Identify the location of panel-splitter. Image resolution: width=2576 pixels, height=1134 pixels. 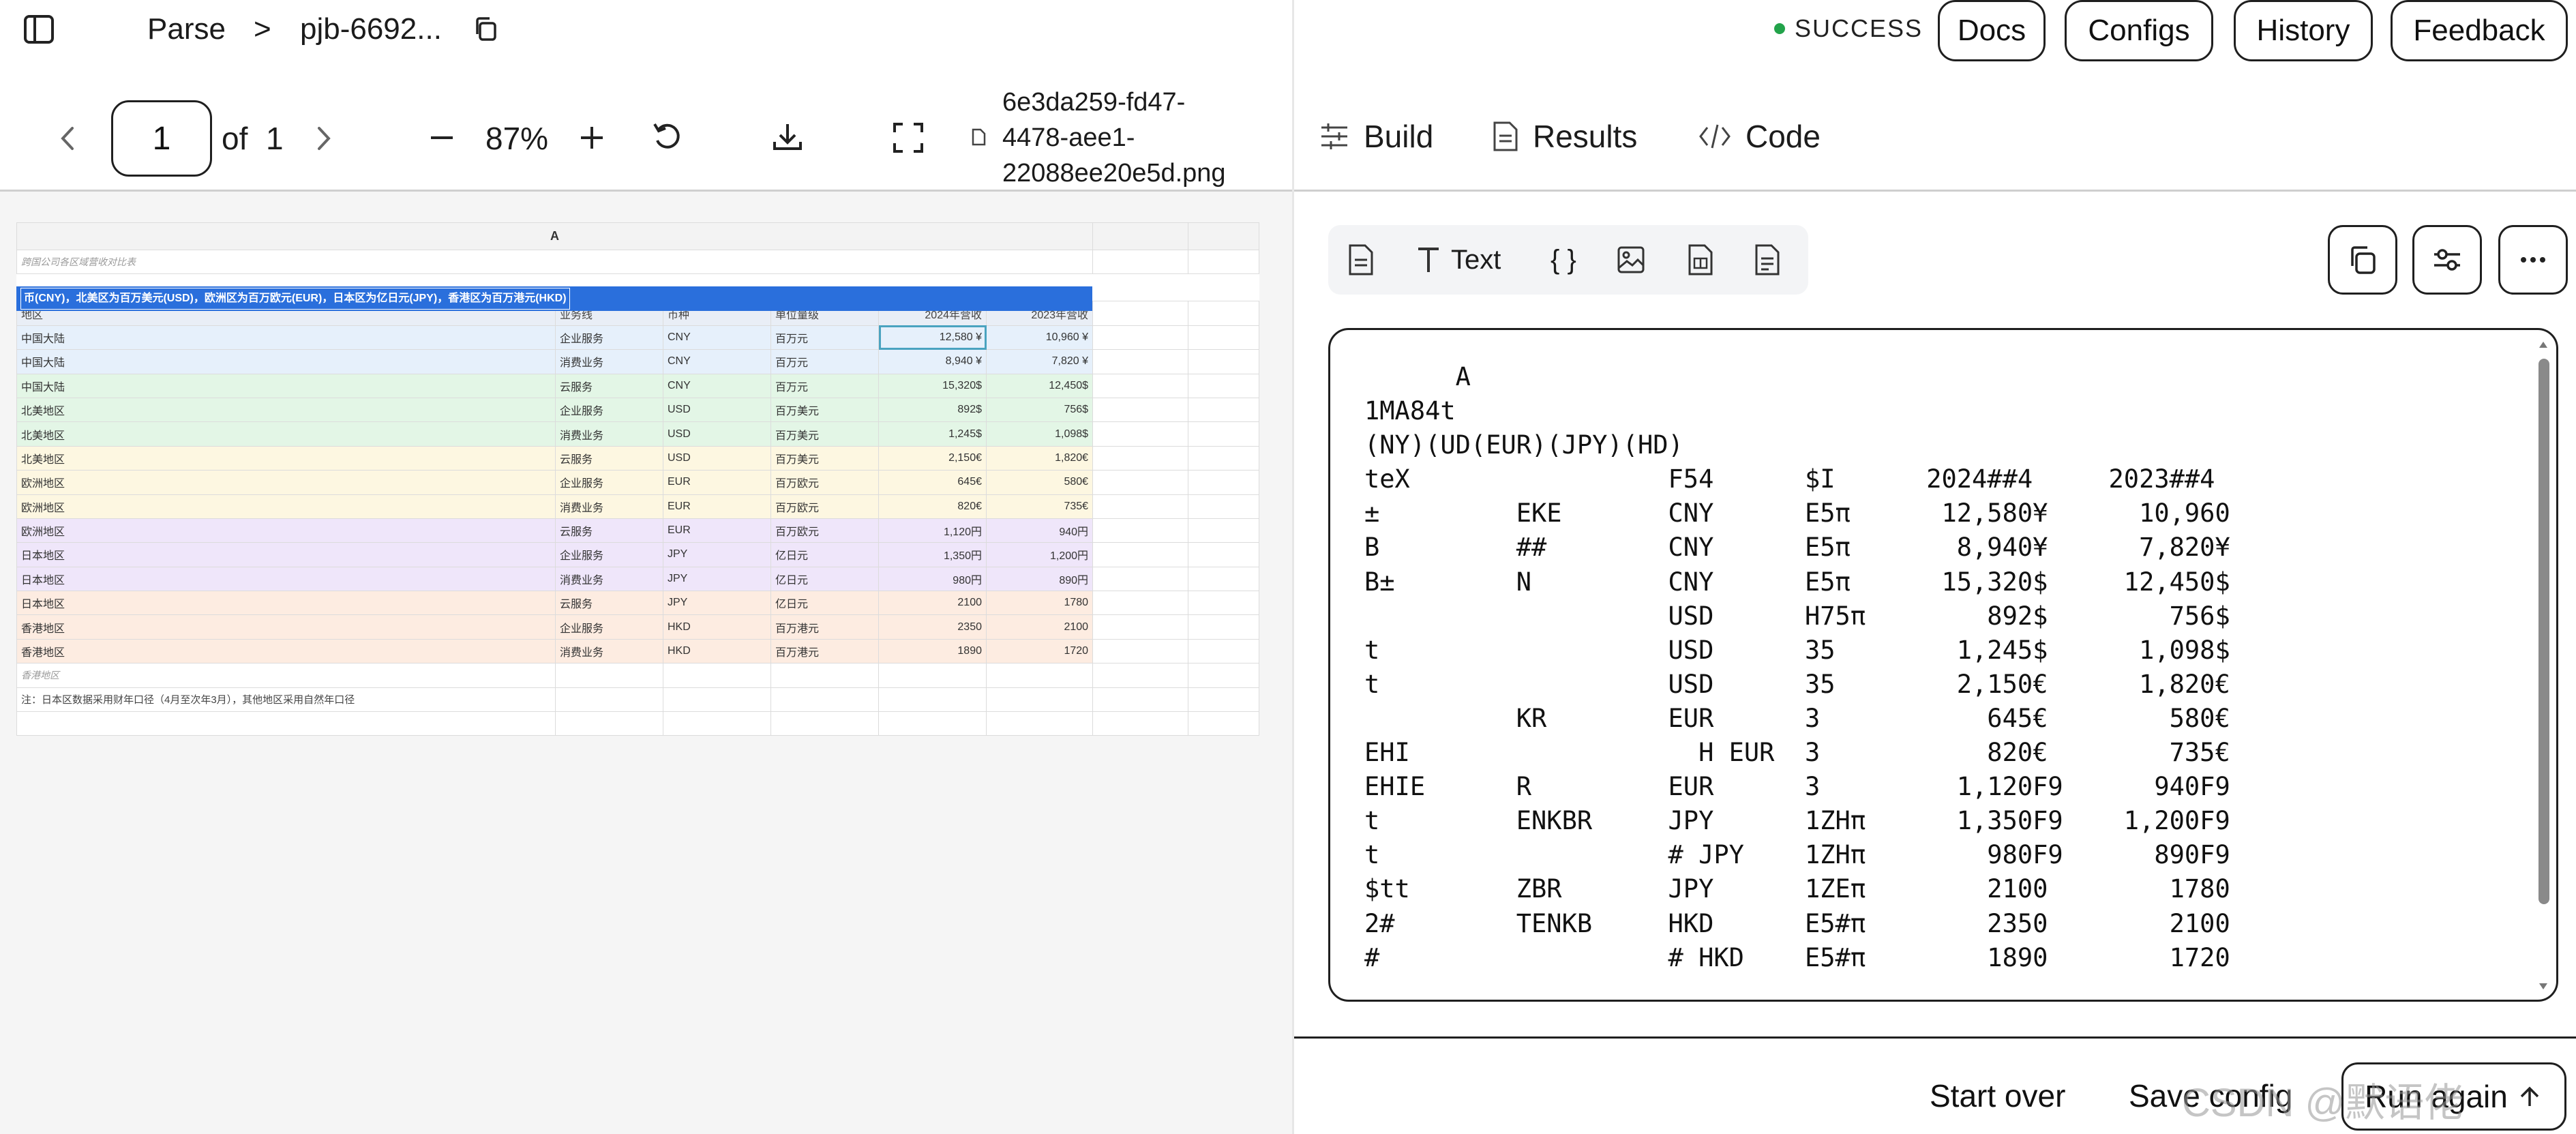
(1293, 567).